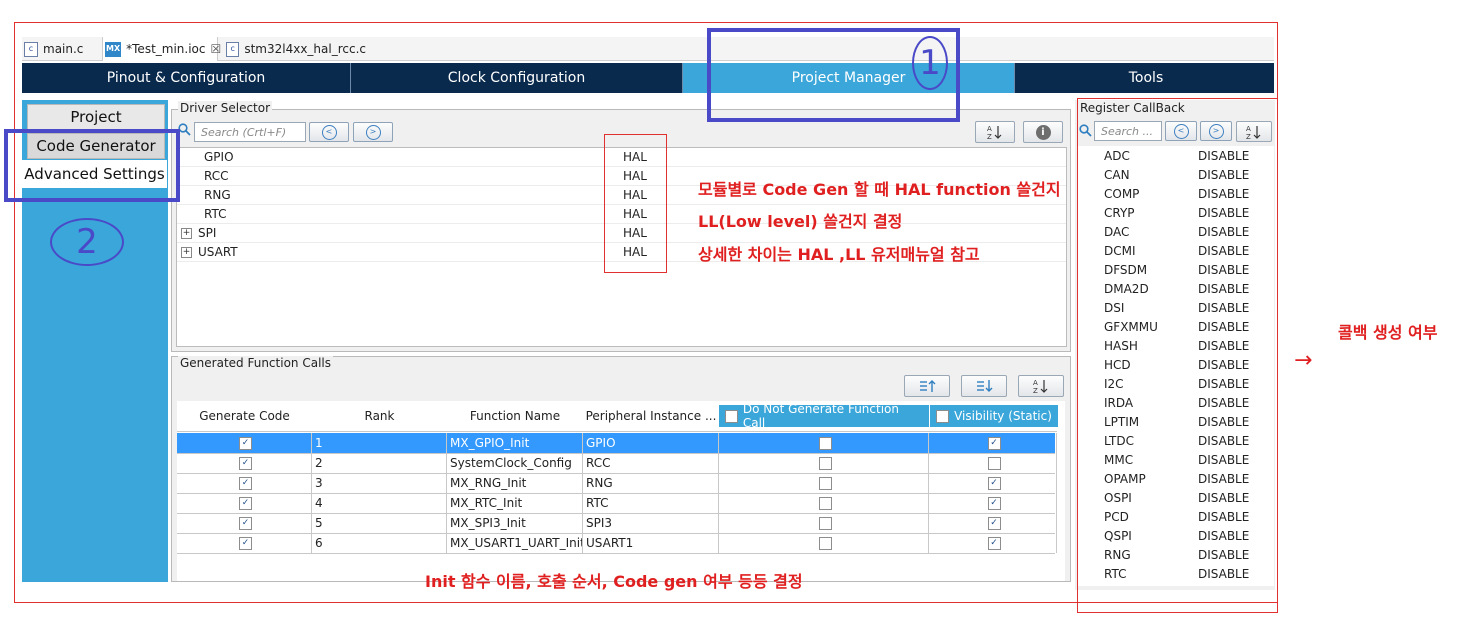 This screenshot has height=624, width=1468. Describe the element at coordinates (379, 443) in the screenshot. I see `rank-cell: 1` at that location.